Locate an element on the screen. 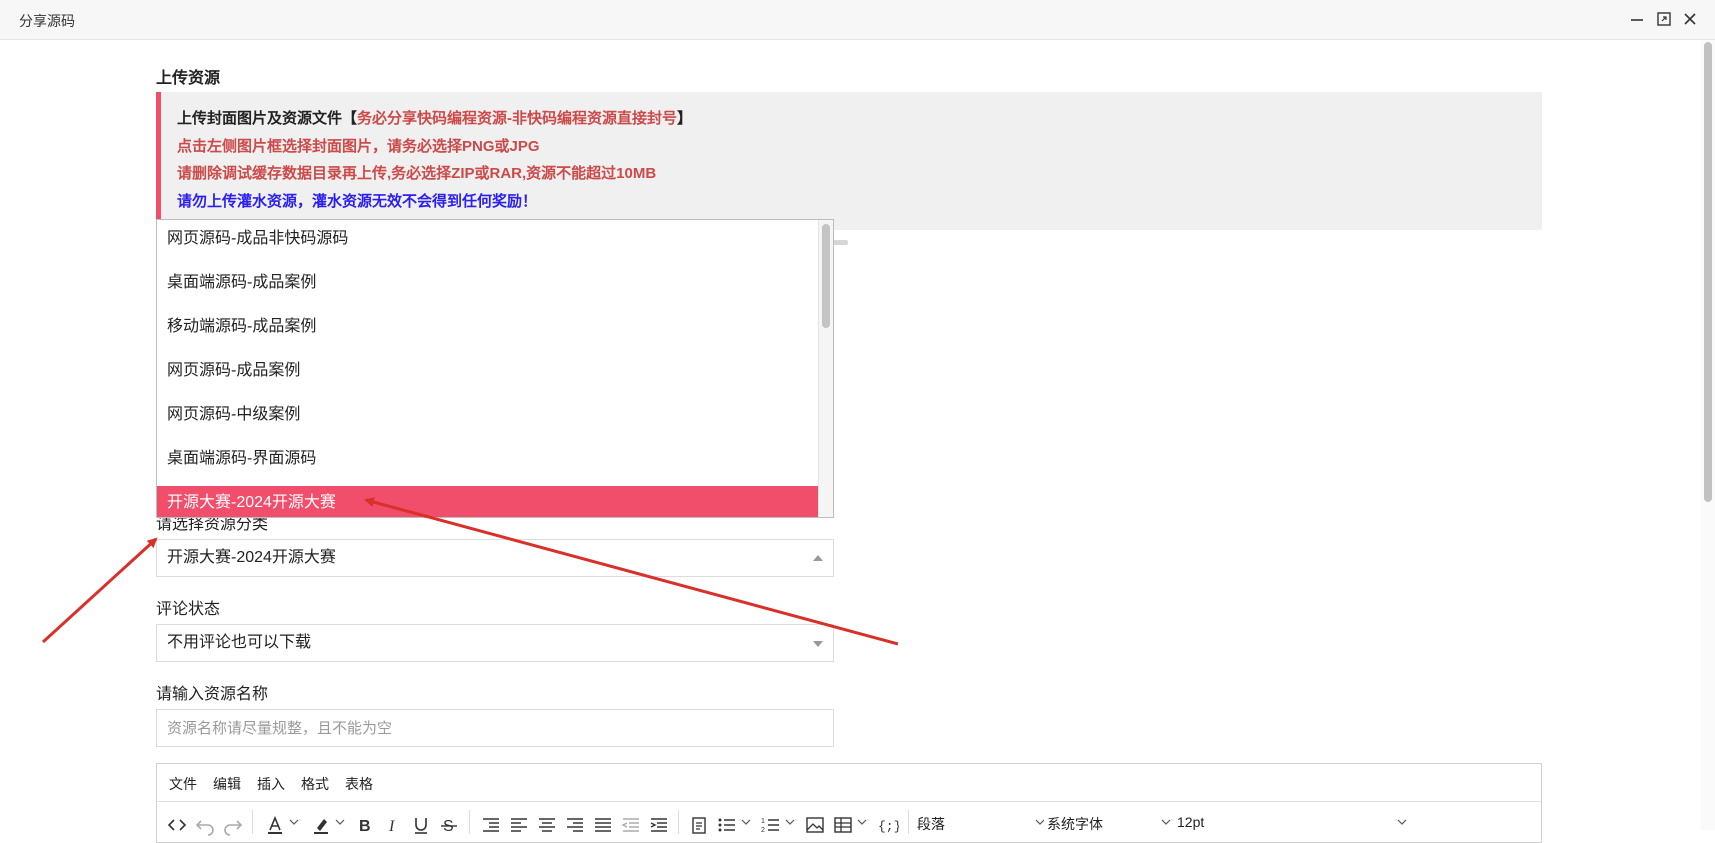 The height and width of the screenshot is (843, 1715). menu-file: 文件 is located at coordinates (183, 784).